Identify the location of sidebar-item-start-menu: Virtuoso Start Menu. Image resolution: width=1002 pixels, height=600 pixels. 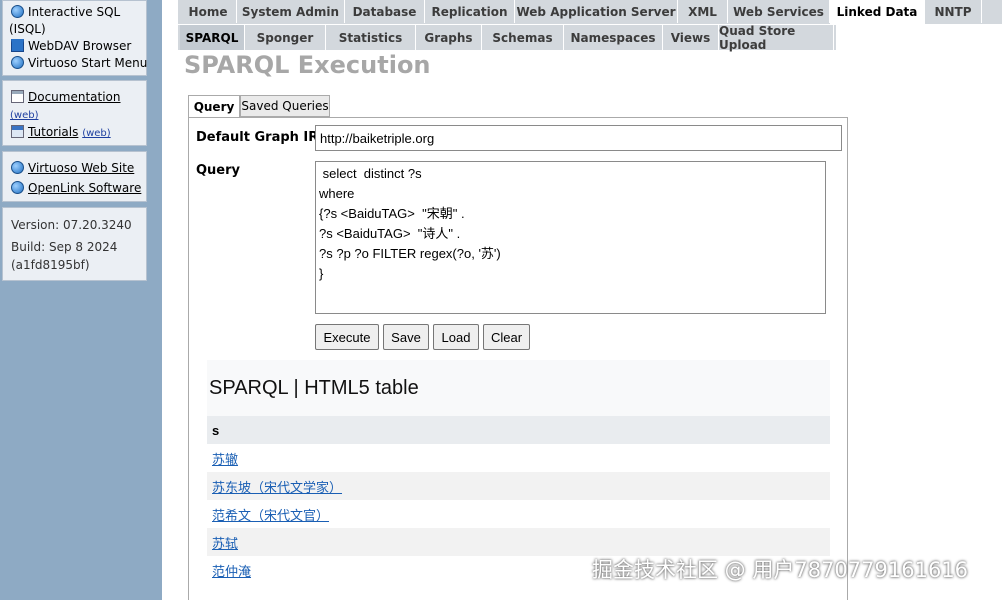
(79, 63).